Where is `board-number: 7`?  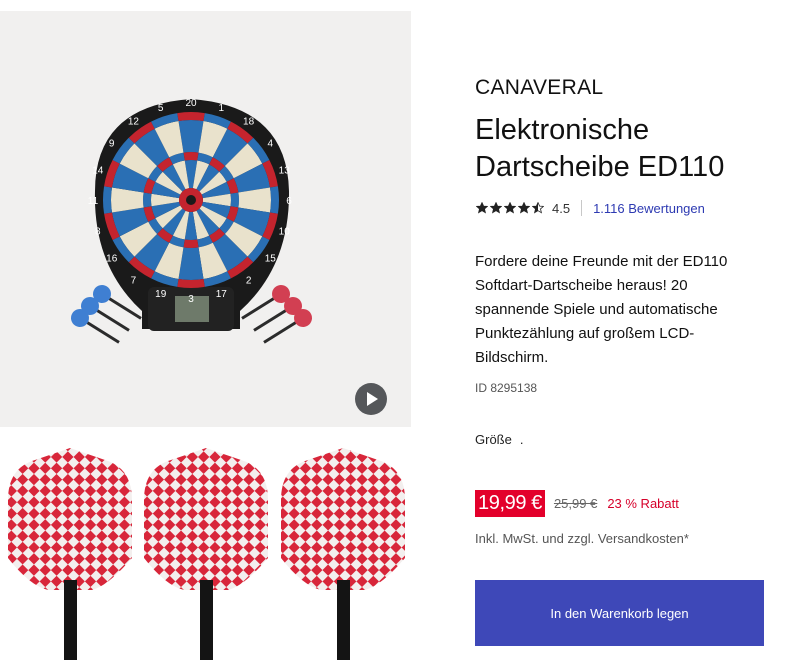 board-number: 7 is located at coordinates (134, 280).